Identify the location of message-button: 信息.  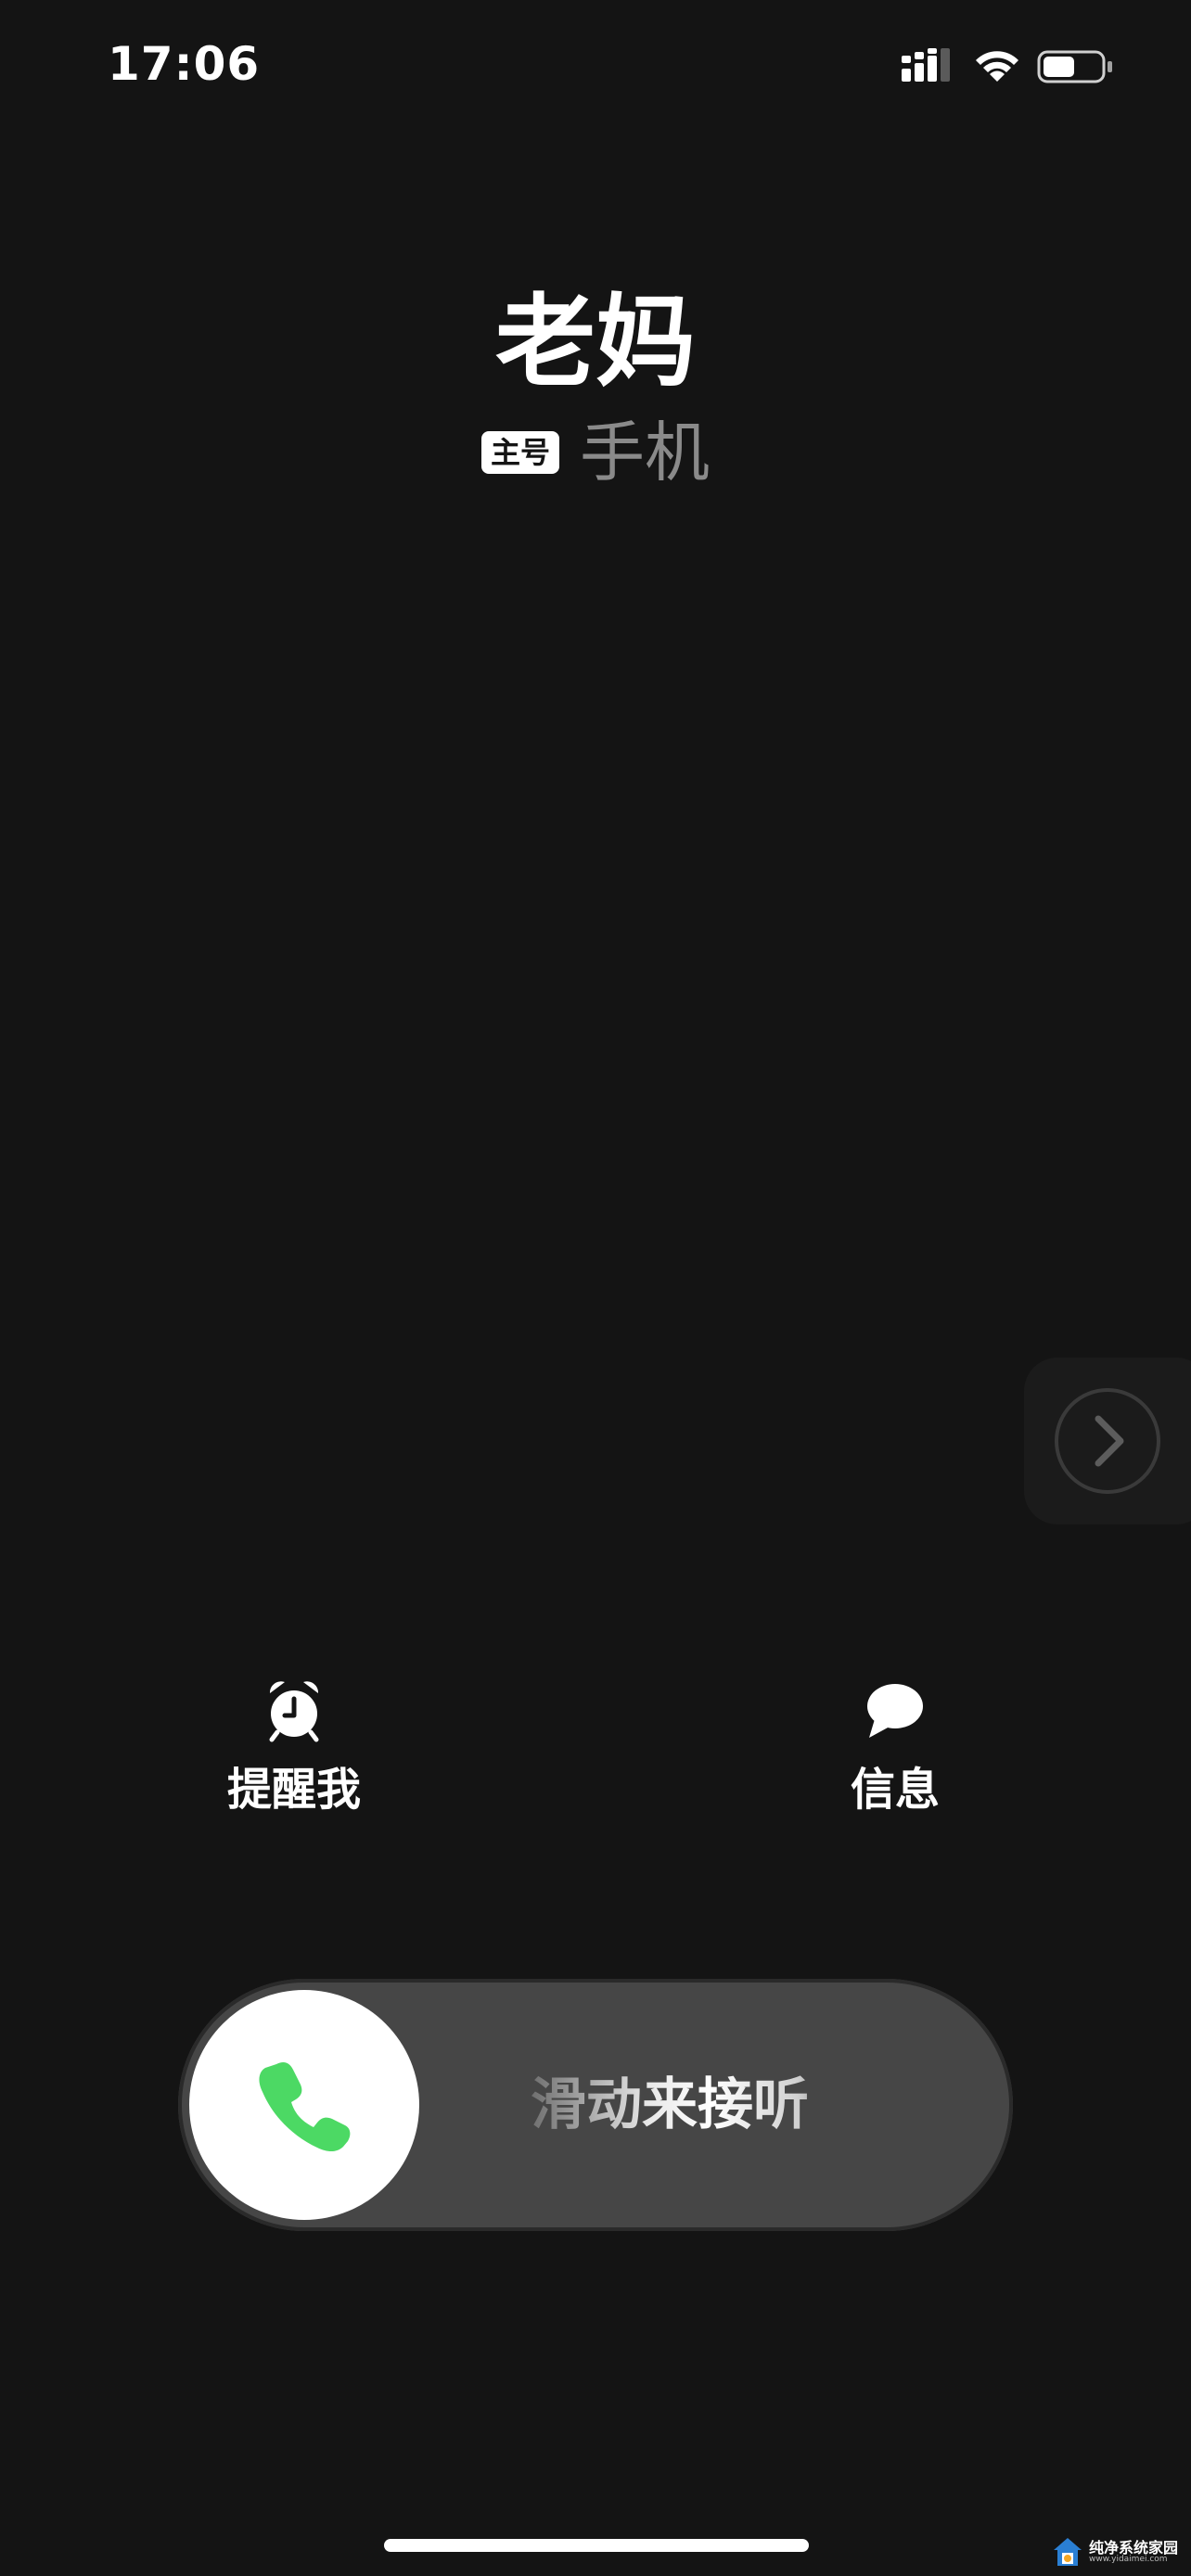
(895, 1747).